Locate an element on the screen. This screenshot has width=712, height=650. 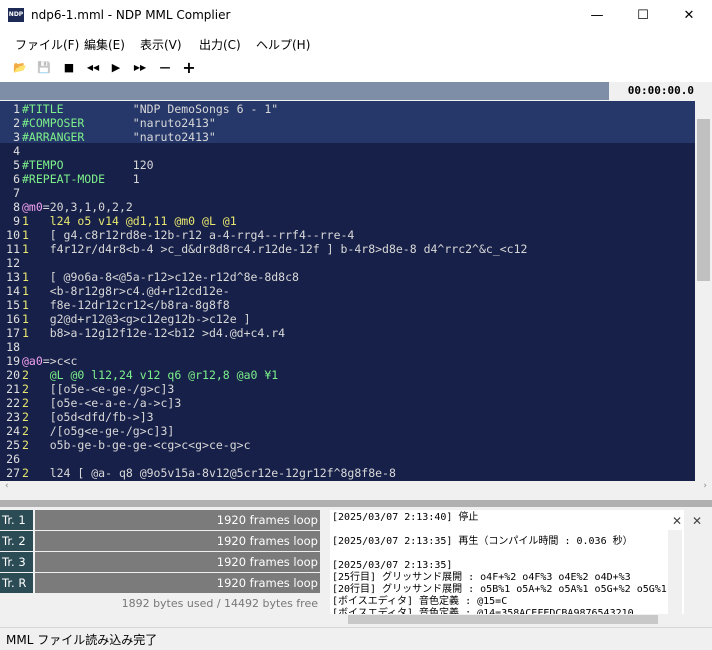
code-token: [o5e-<e-a-e-/a->c]3 is located at coordinates (115, 403).